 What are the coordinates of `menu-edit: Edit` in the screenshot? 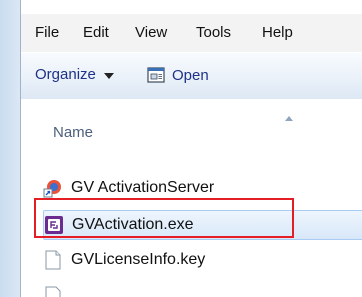 It's located at (96, 32).